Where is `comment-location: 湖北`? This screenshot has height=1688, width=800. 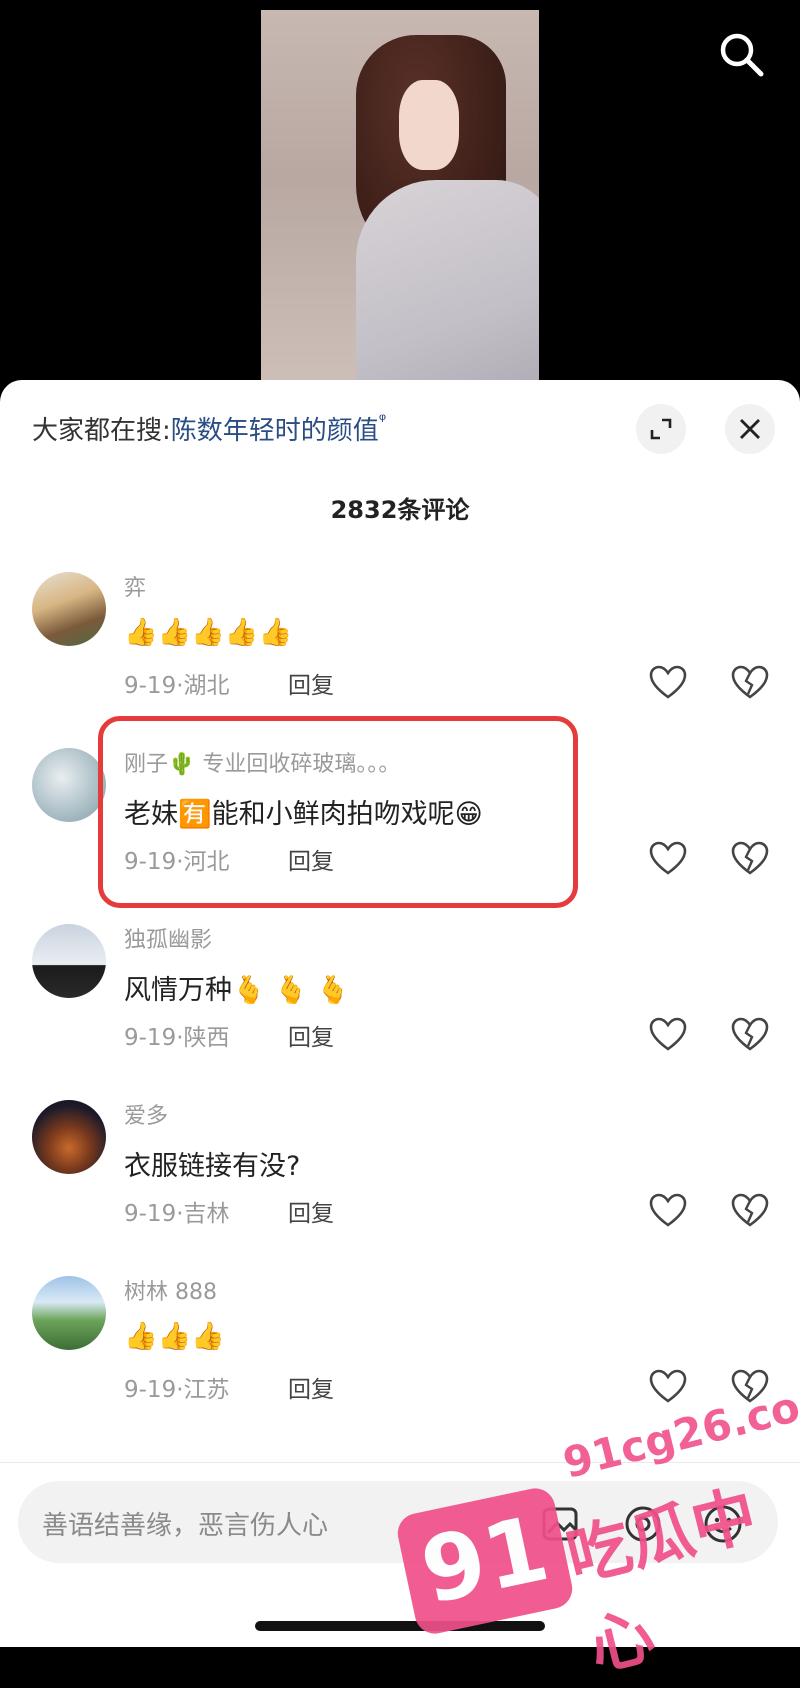
comment-location: 湖北 is located at coordinates (206, 686).